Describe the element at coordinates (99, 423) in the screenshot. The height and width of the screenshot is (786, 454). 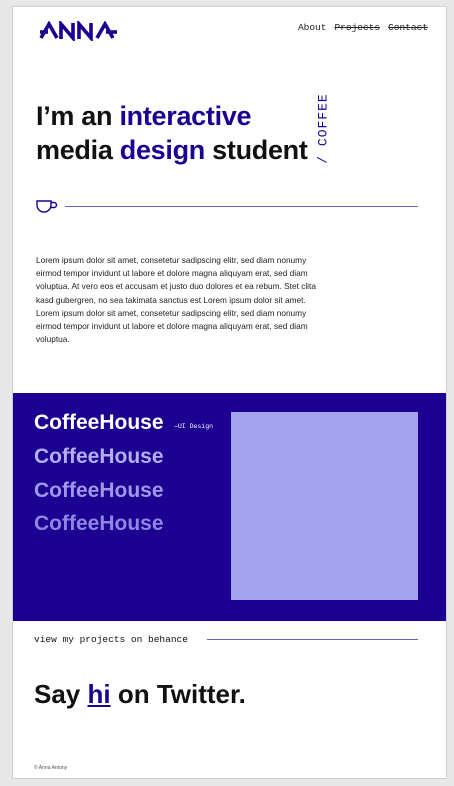
I see `project-item-active: CoffeeHouse` at that location.